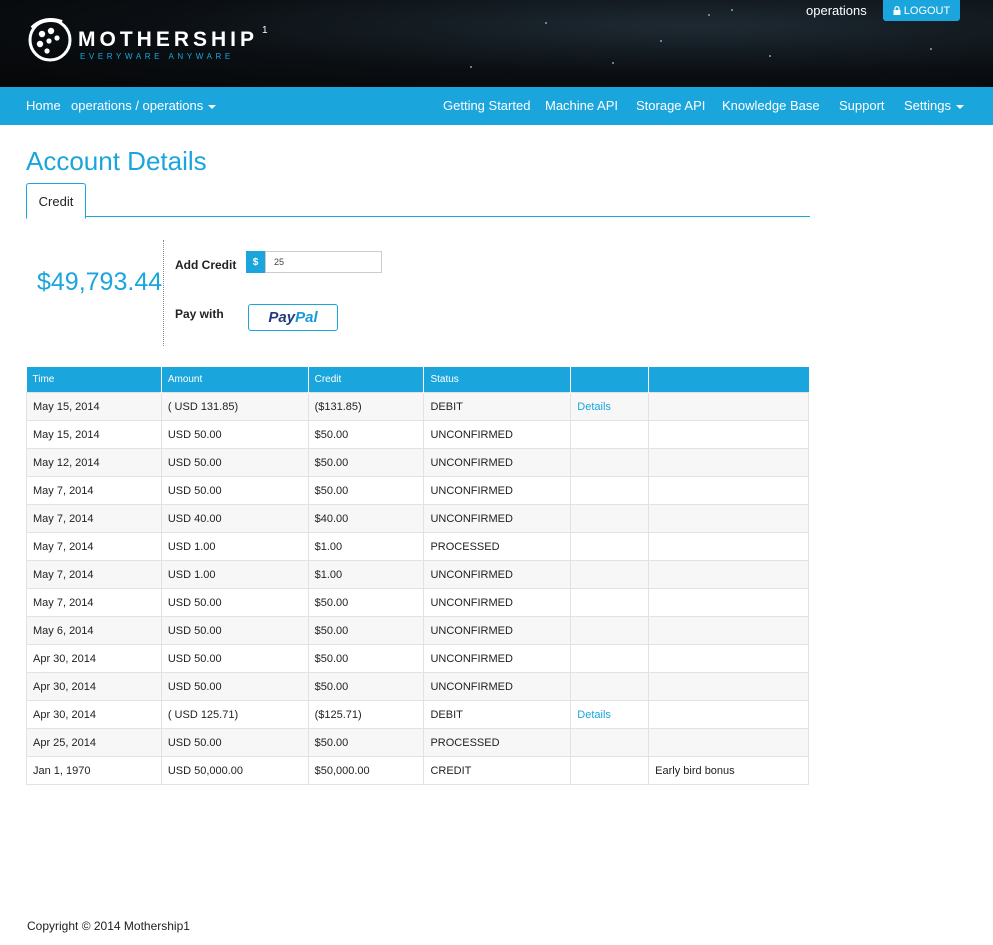 This screenshot has width=993, height=945. I want to click on mothership-logo-icon, so click(50, 40).